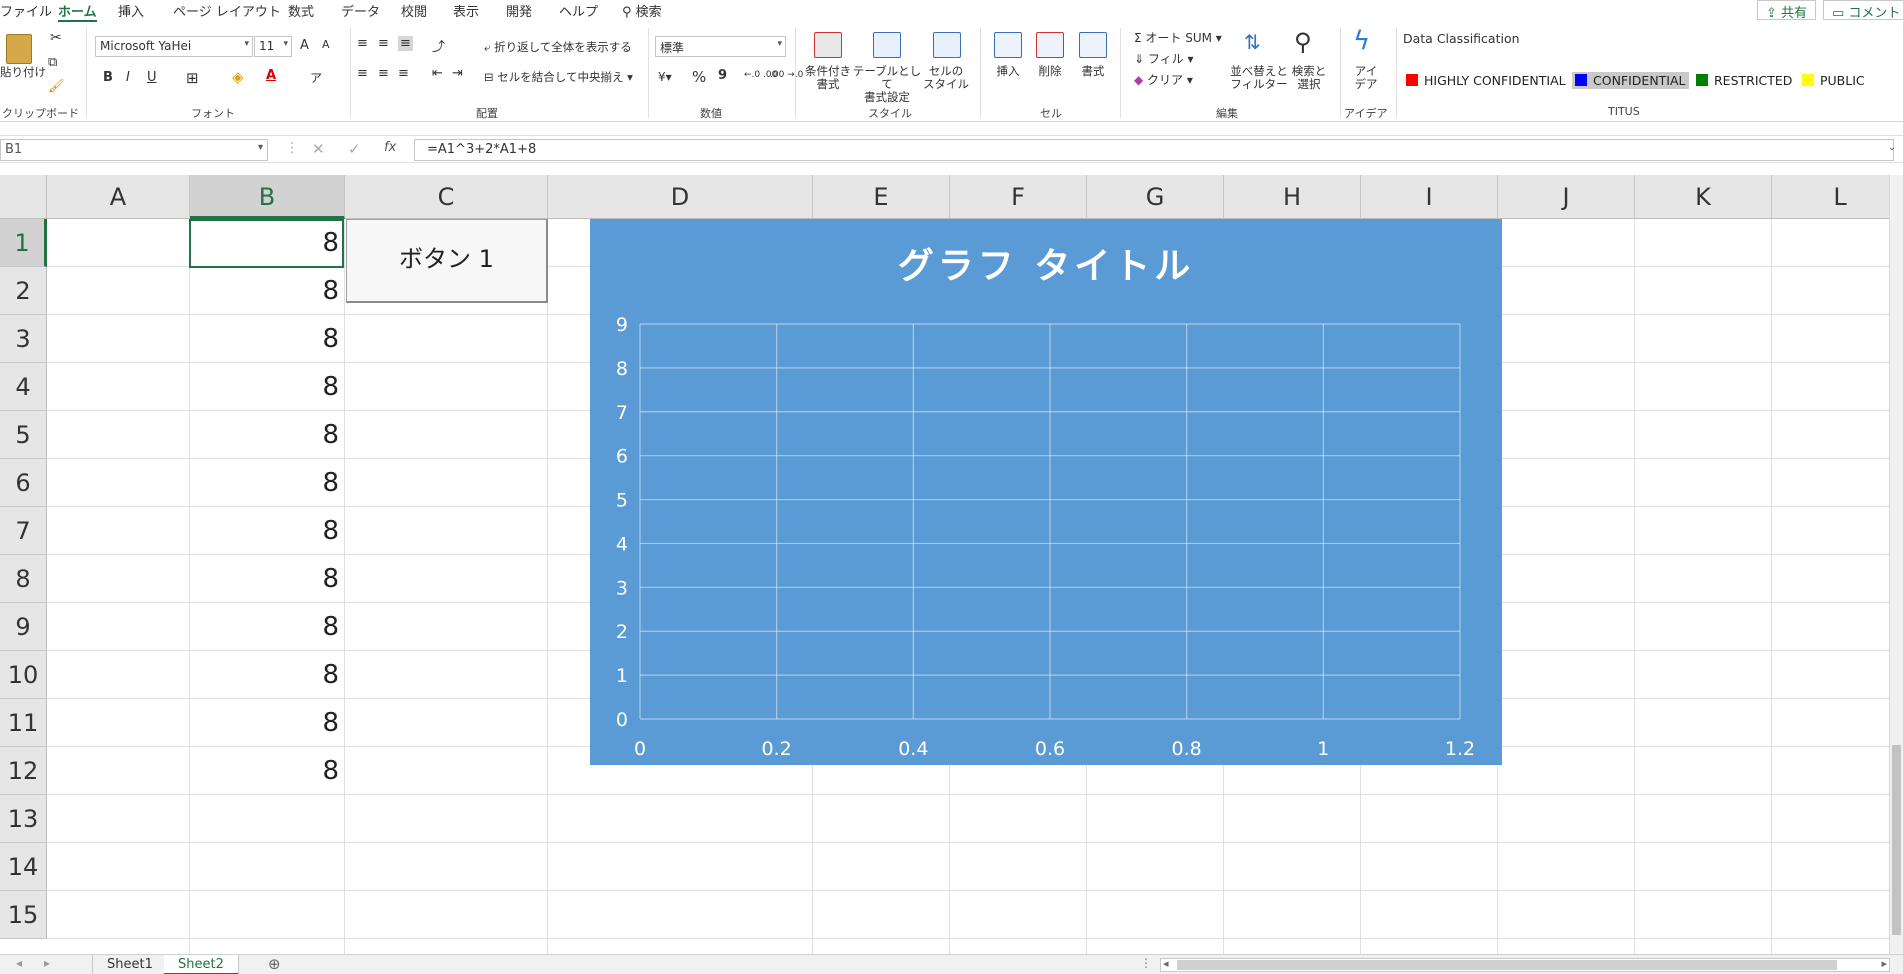  Describe the element at coordinates (201, 964) in the screenshot. I see `sheet-tab-sheet2: Sheet2` at that location.